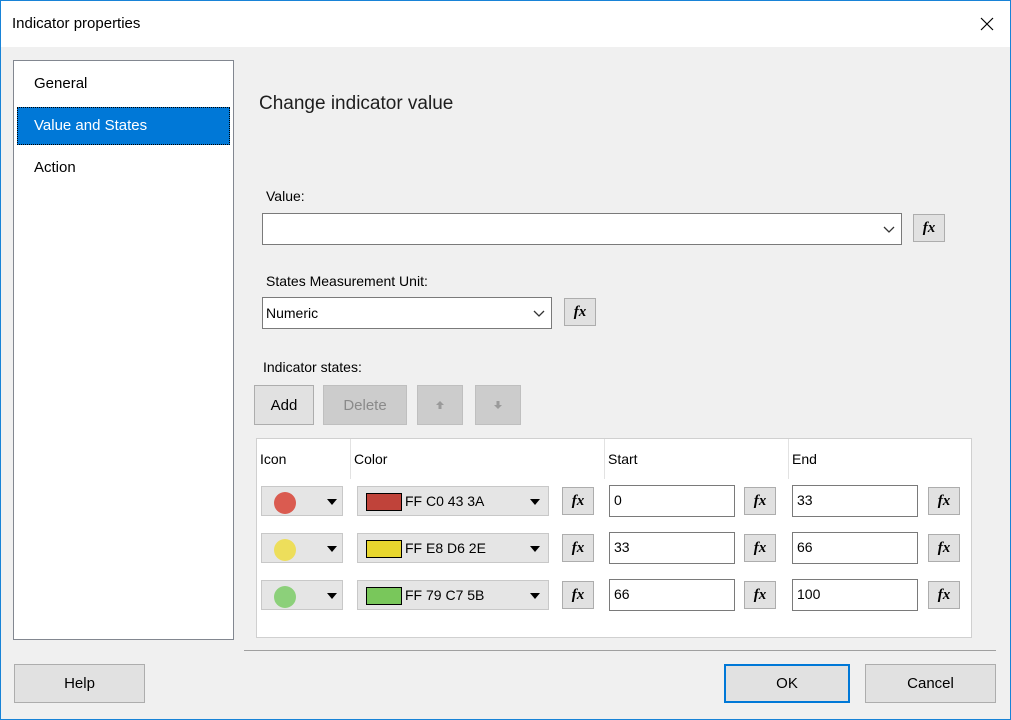  Describe the element at coordinates (672, 595) in the screenshot. I see `start-field: 66` at that location.